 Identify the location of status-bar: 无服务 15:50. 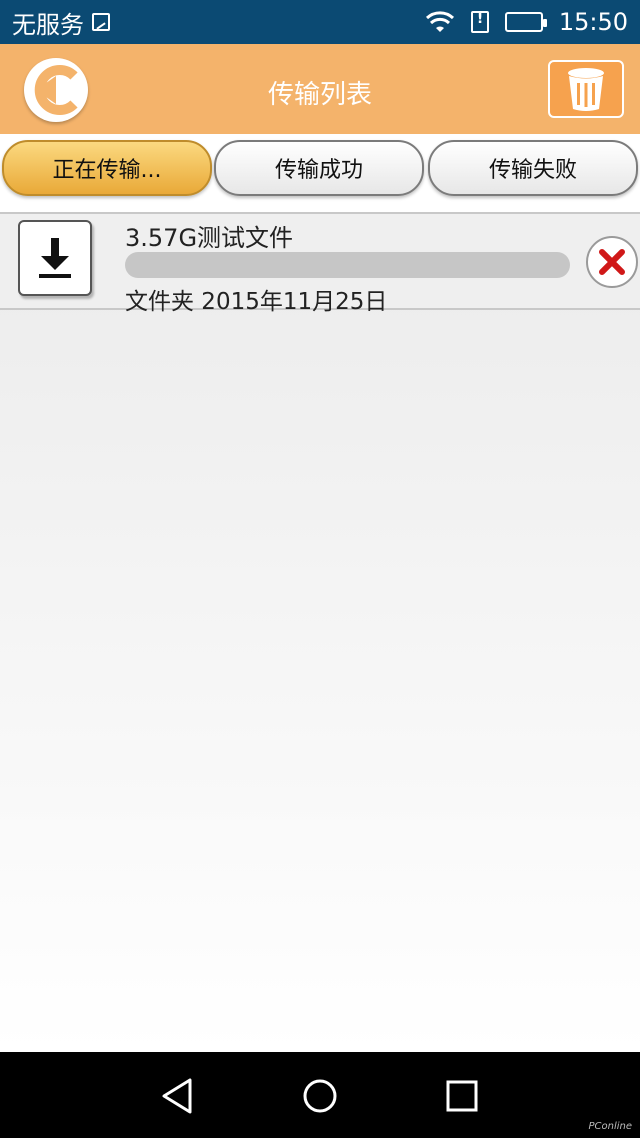
(320, 22).